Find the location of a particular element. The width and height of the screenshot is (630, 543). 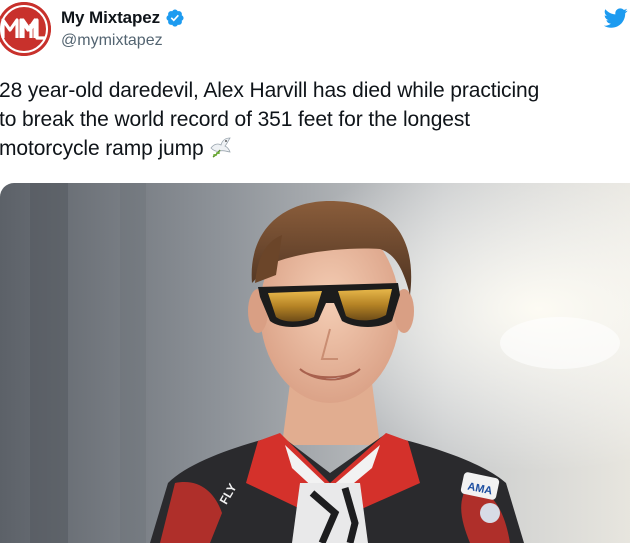

verified-badge-icon is located at coordinates (175, 18).